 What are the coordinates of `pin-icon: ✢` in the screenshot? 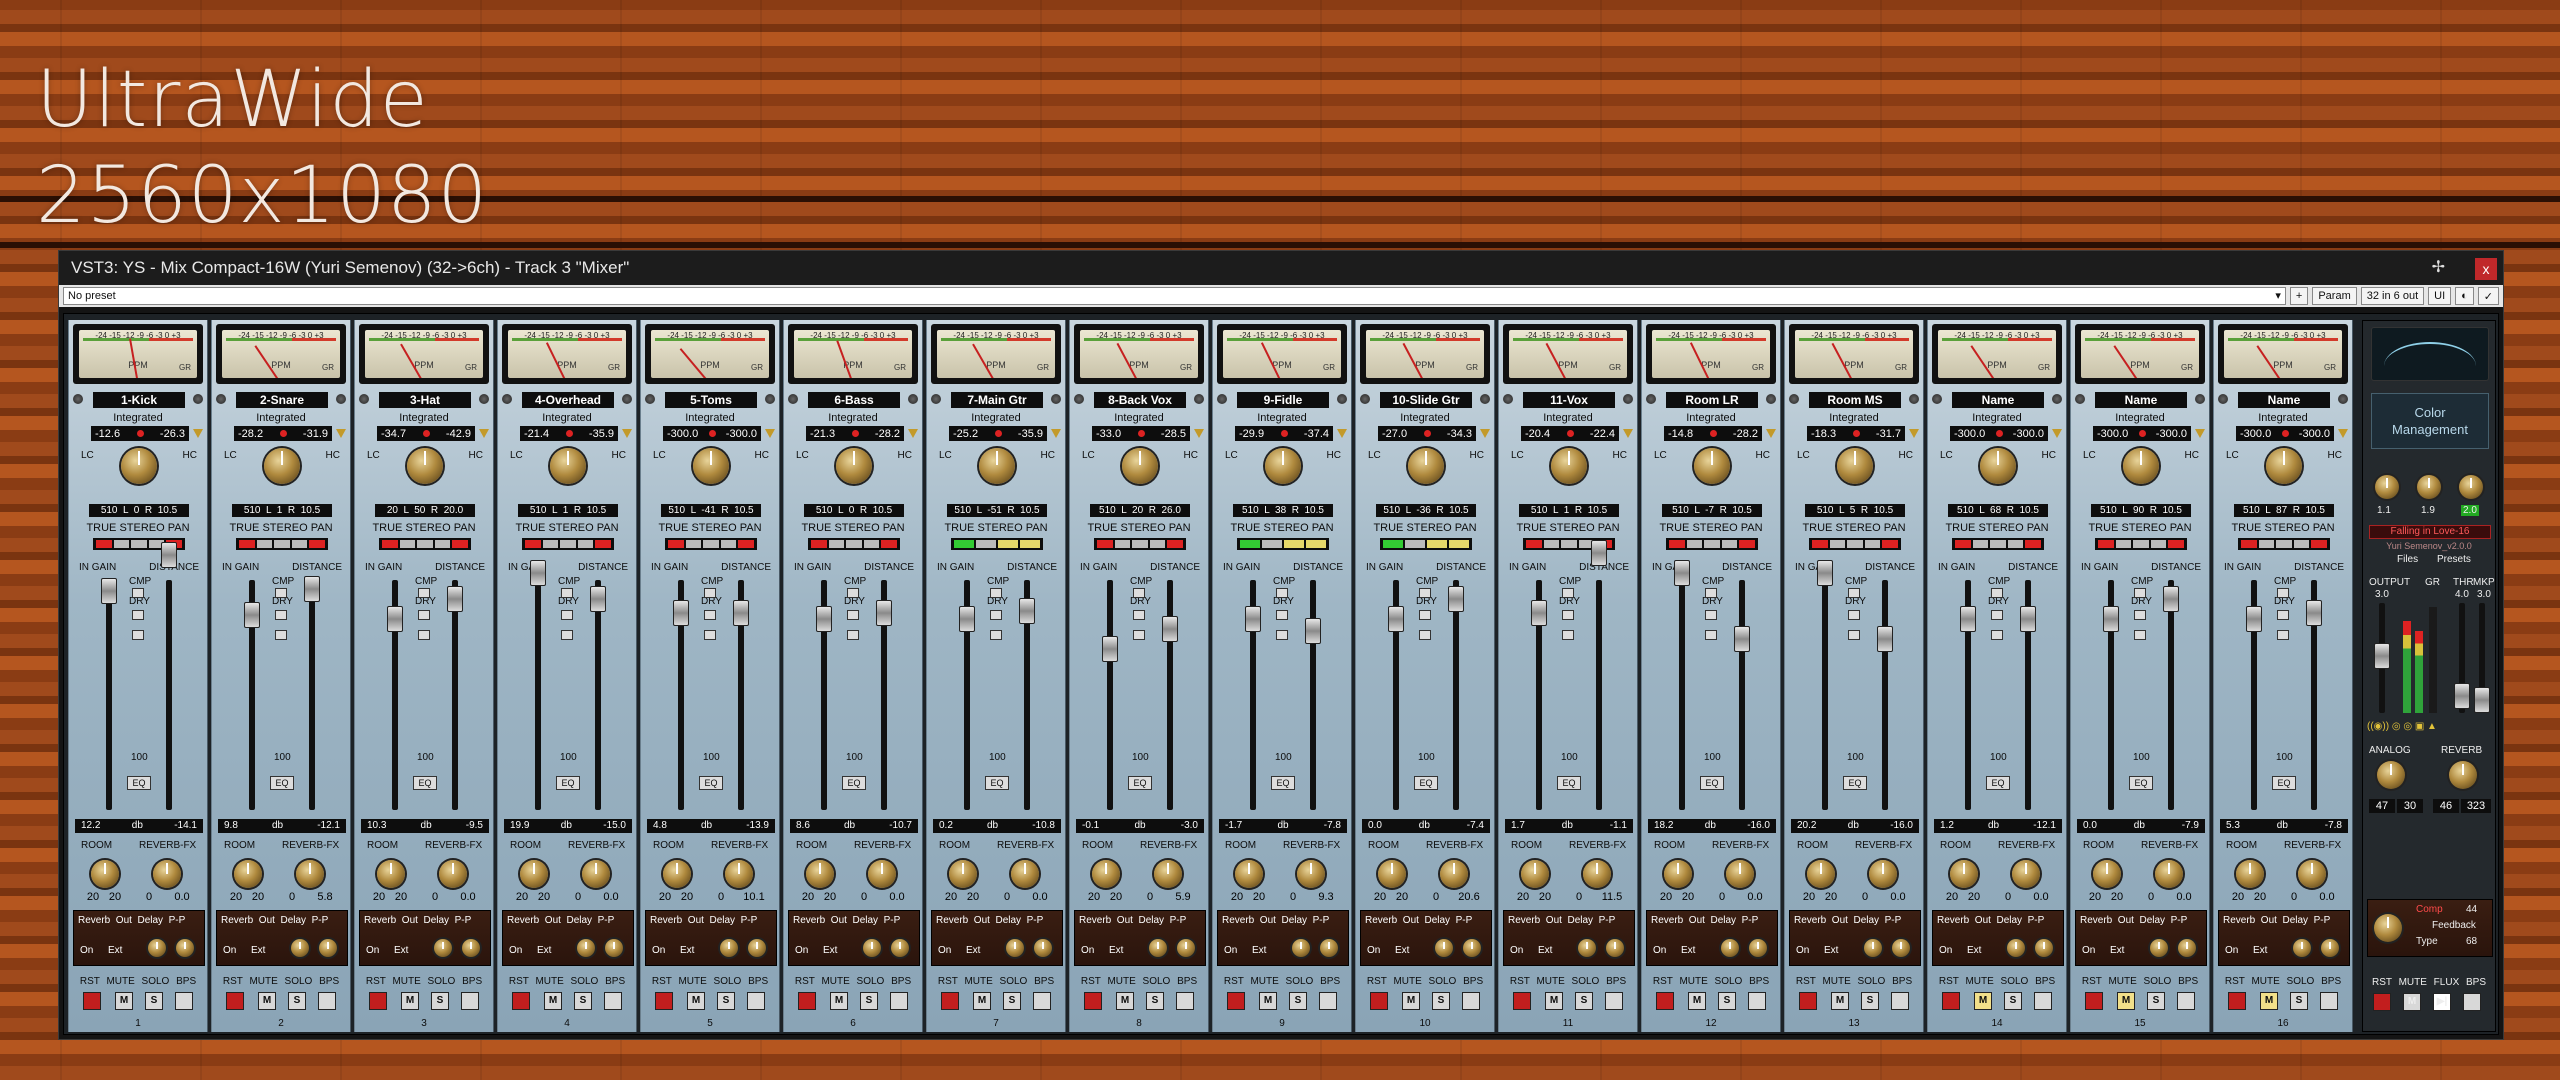 It's located at (2438, 267).